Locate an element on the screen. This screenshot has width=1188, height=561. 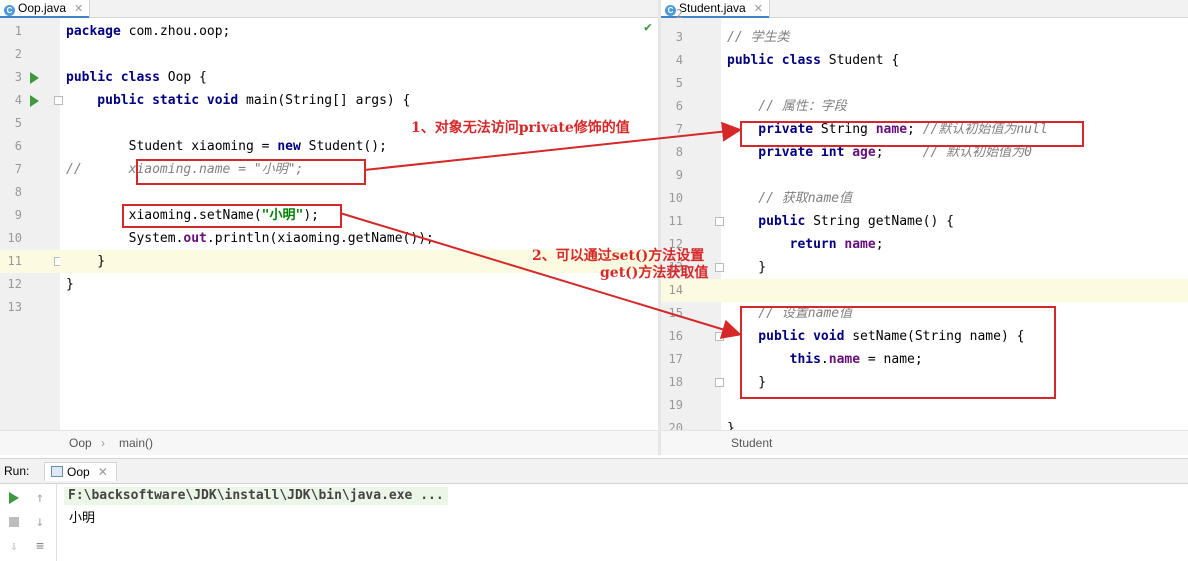
annotation-note-2-line-2: get()方法获取值 is located at coordinates (654, 273).